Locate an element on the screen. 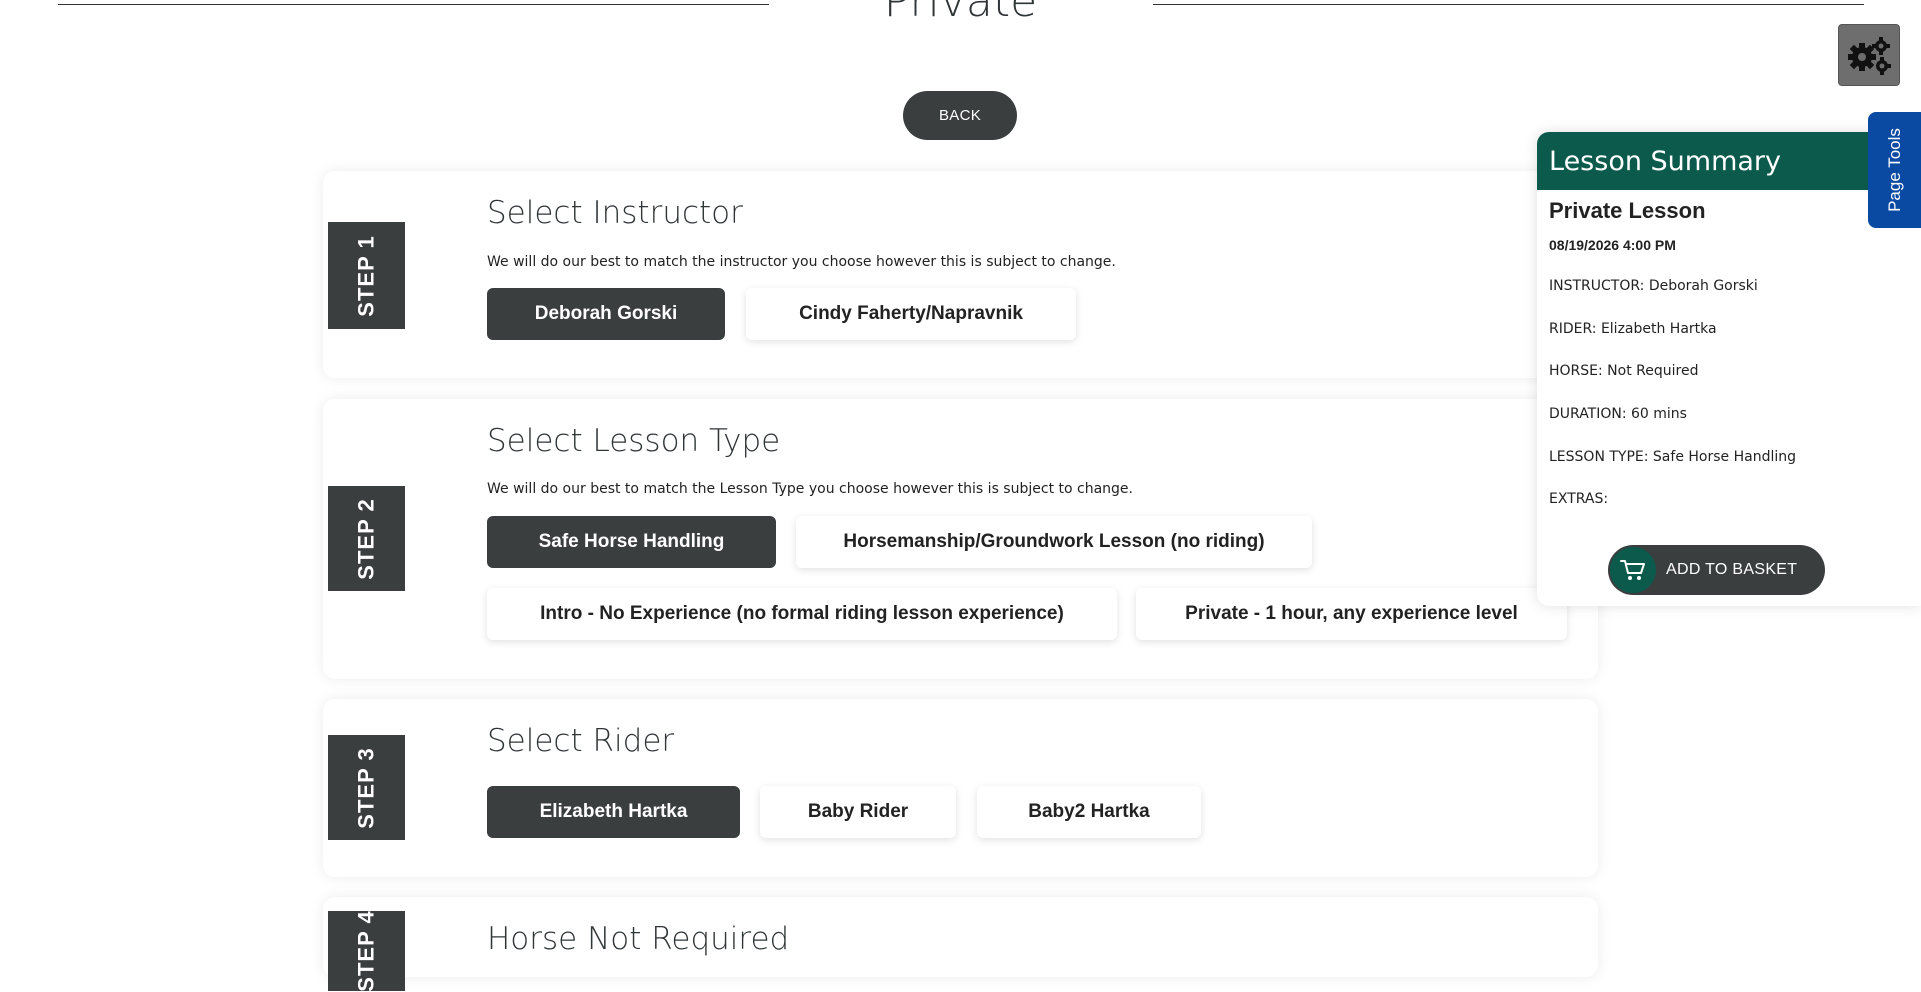 The height and width of the screenshot is (992, 1921). step2-title: Select Lesson Type is located at coordinates (634, 441).